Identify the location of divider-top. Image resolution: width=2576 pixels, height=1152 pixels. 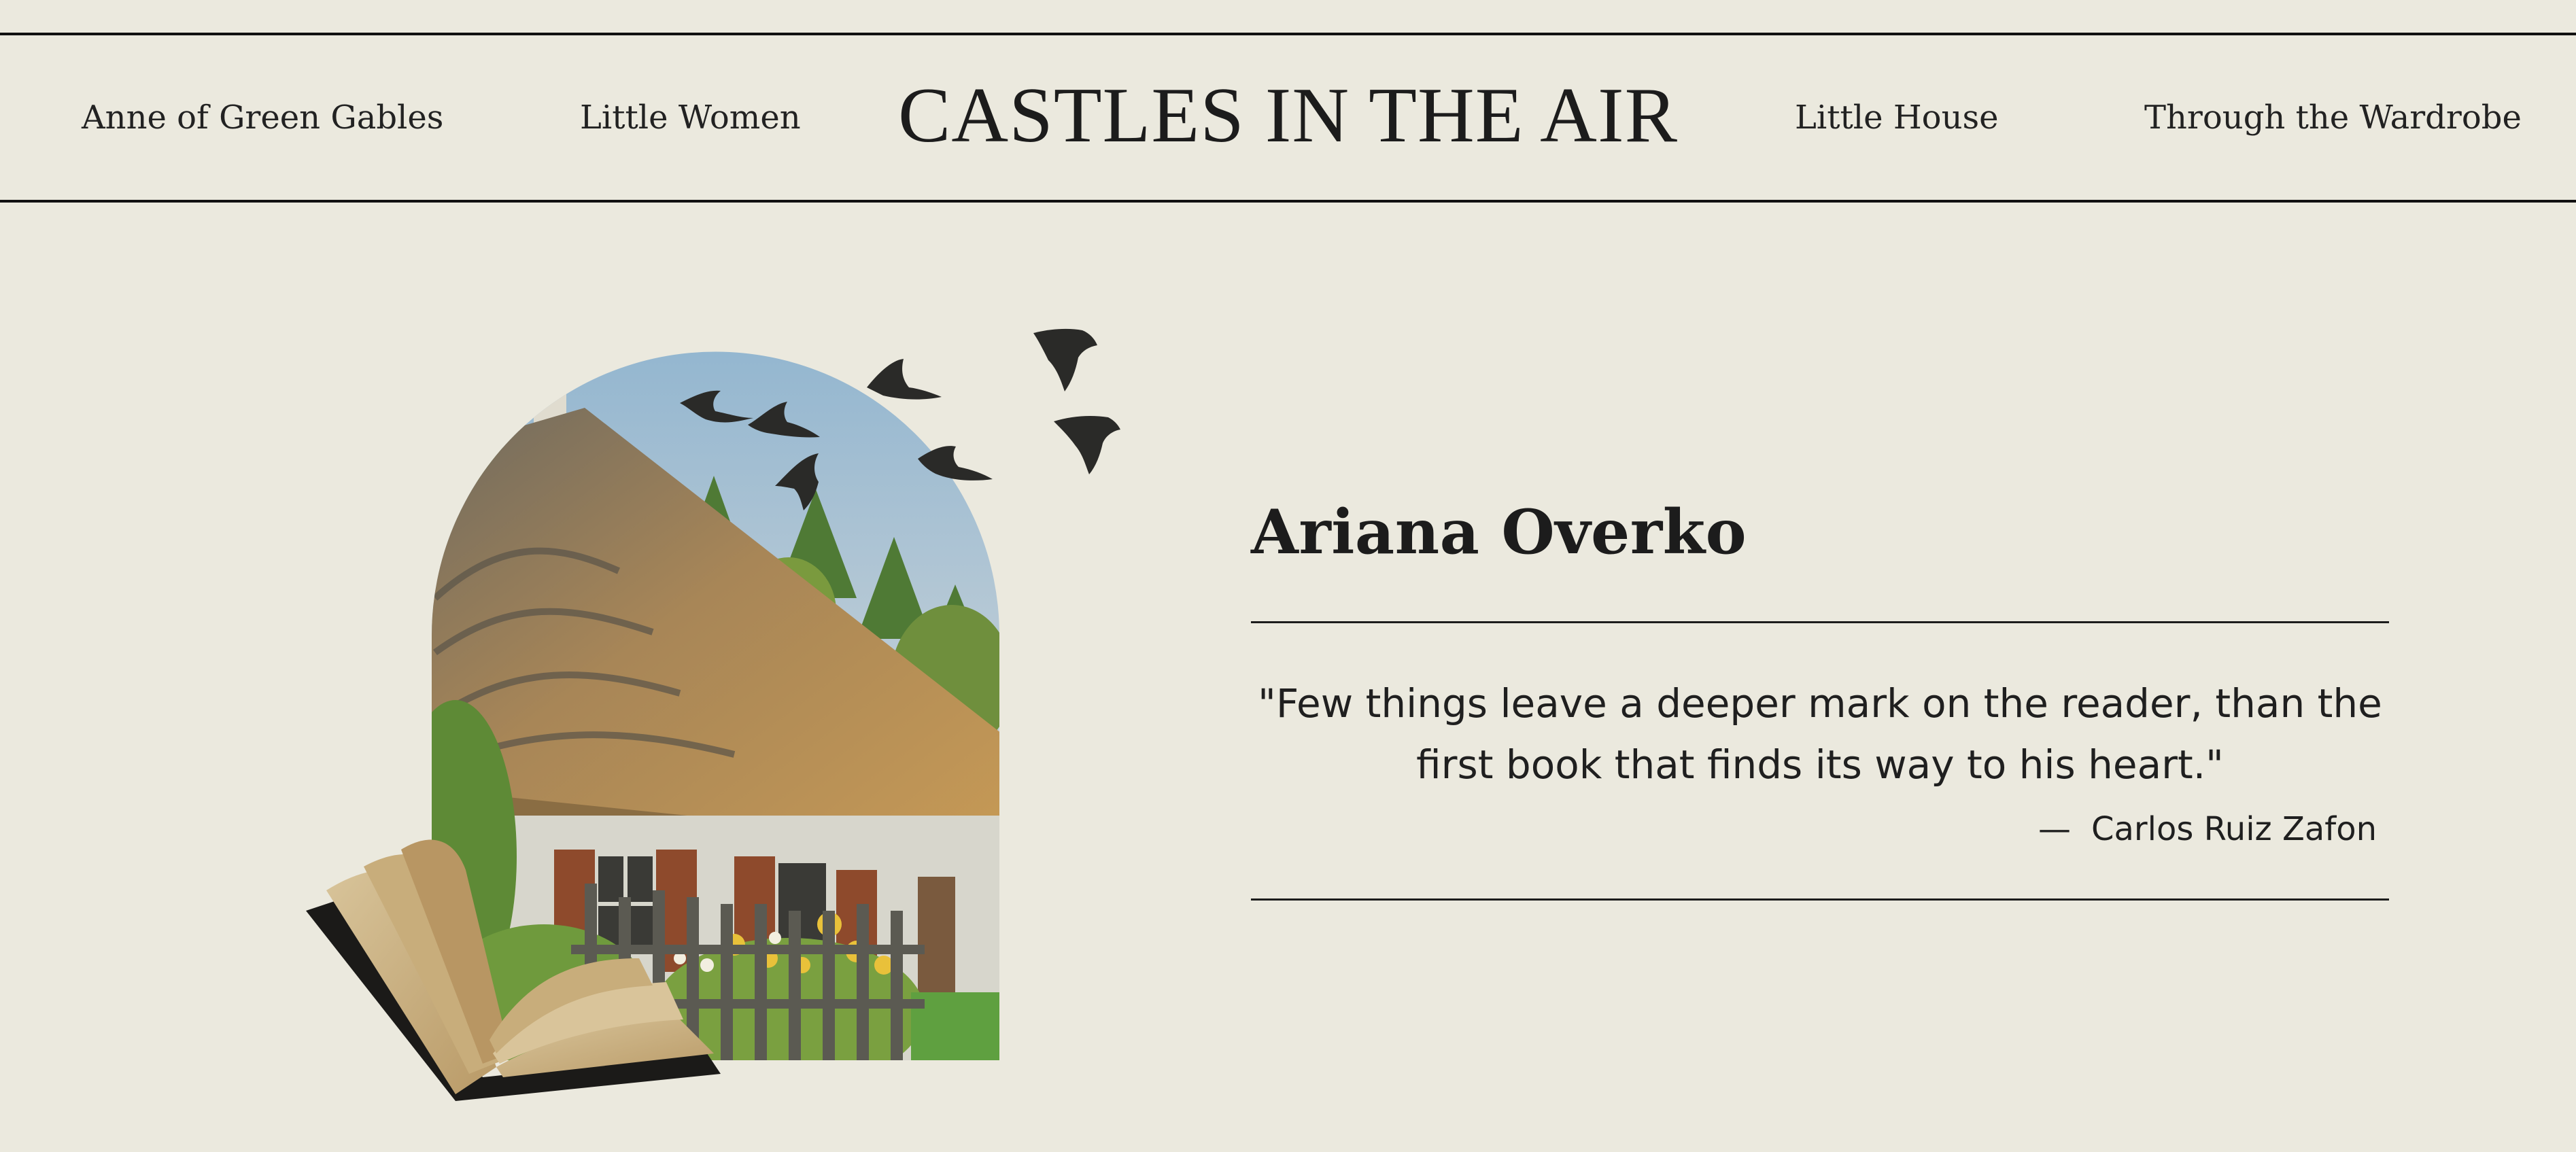
(1820, 622).